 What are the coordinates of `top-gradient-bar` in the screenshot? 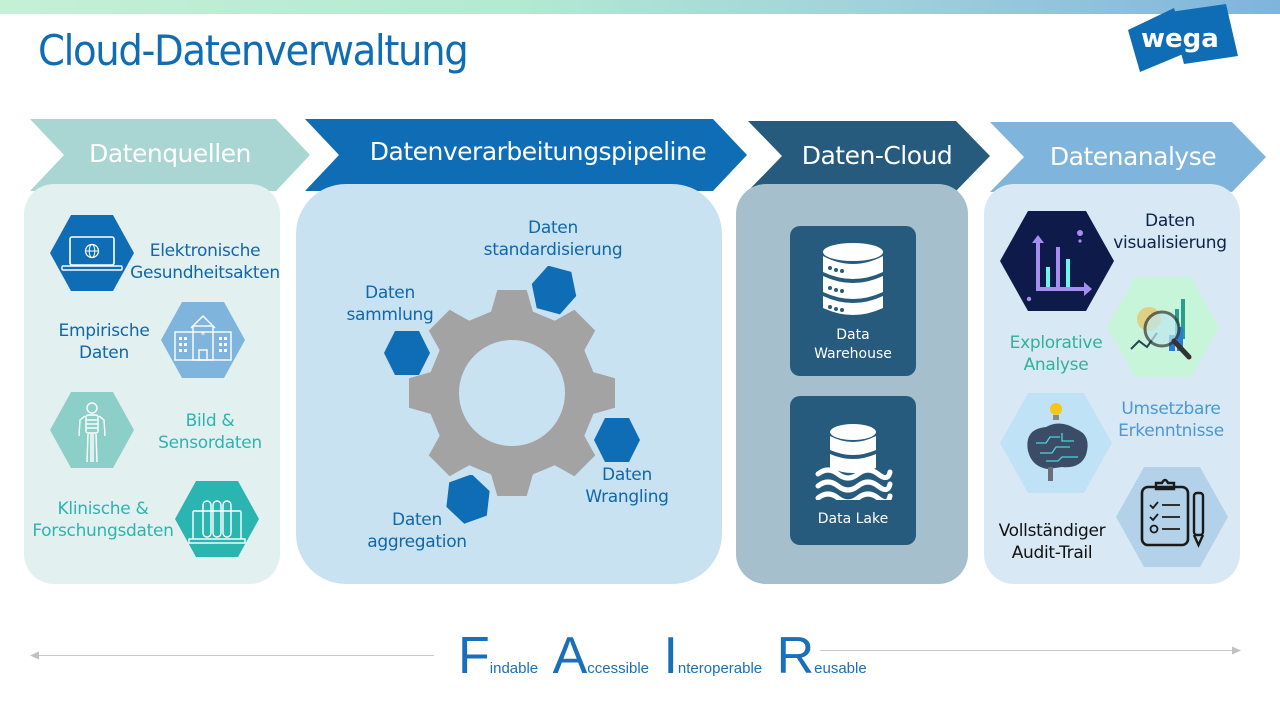 It's located at (640, 7).